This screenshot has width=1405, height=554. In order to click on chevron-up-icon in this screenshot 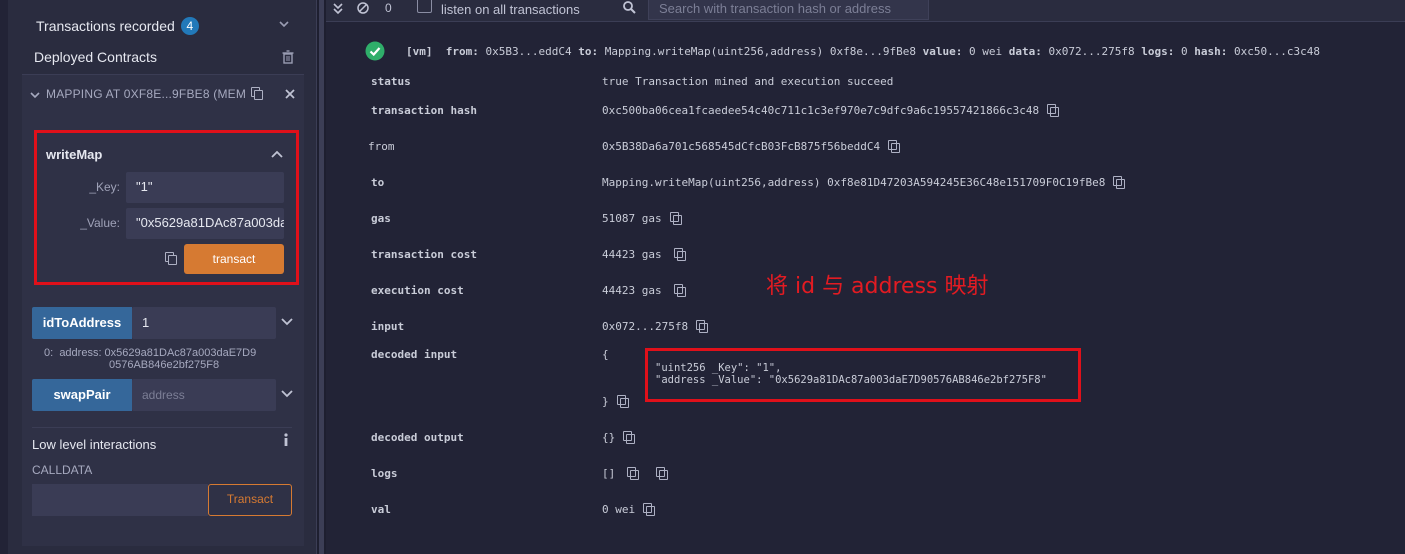, I will do `click(277, 154)`.